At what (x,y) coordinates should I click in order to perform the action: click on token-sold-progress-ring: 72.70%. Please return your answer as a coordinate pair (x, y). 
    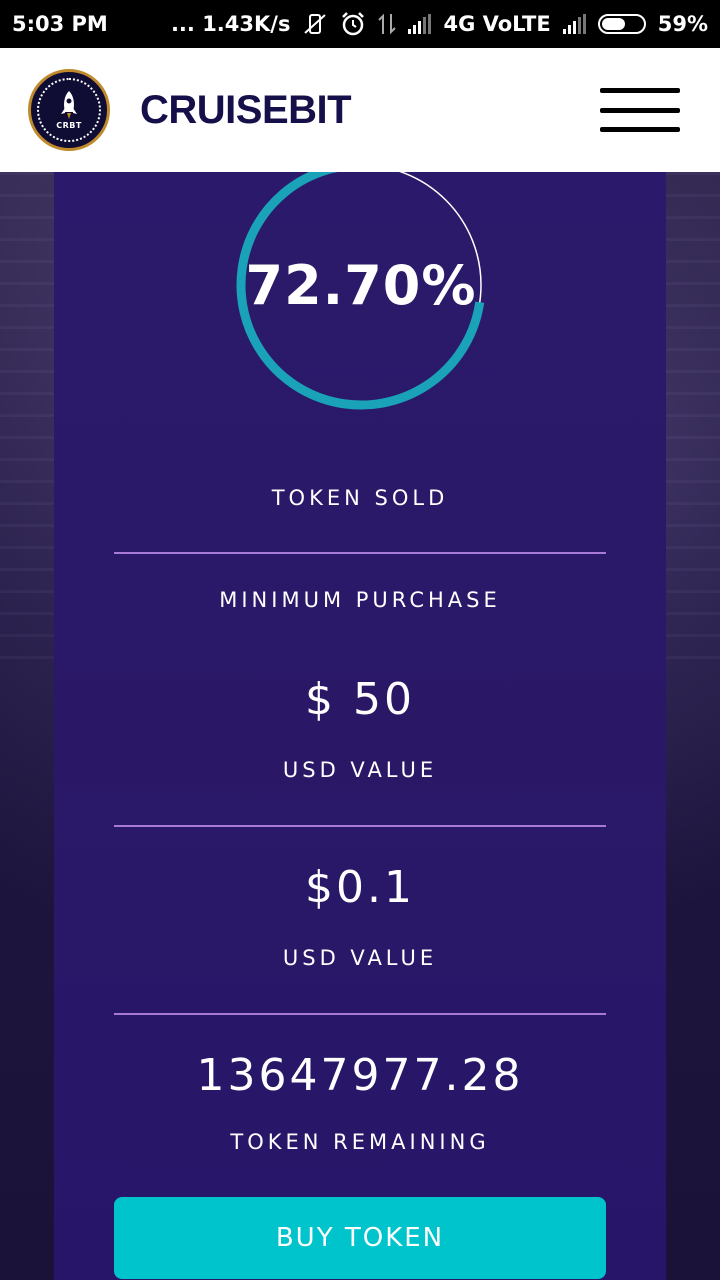
    Looking at the image, I should click on (361, 285).